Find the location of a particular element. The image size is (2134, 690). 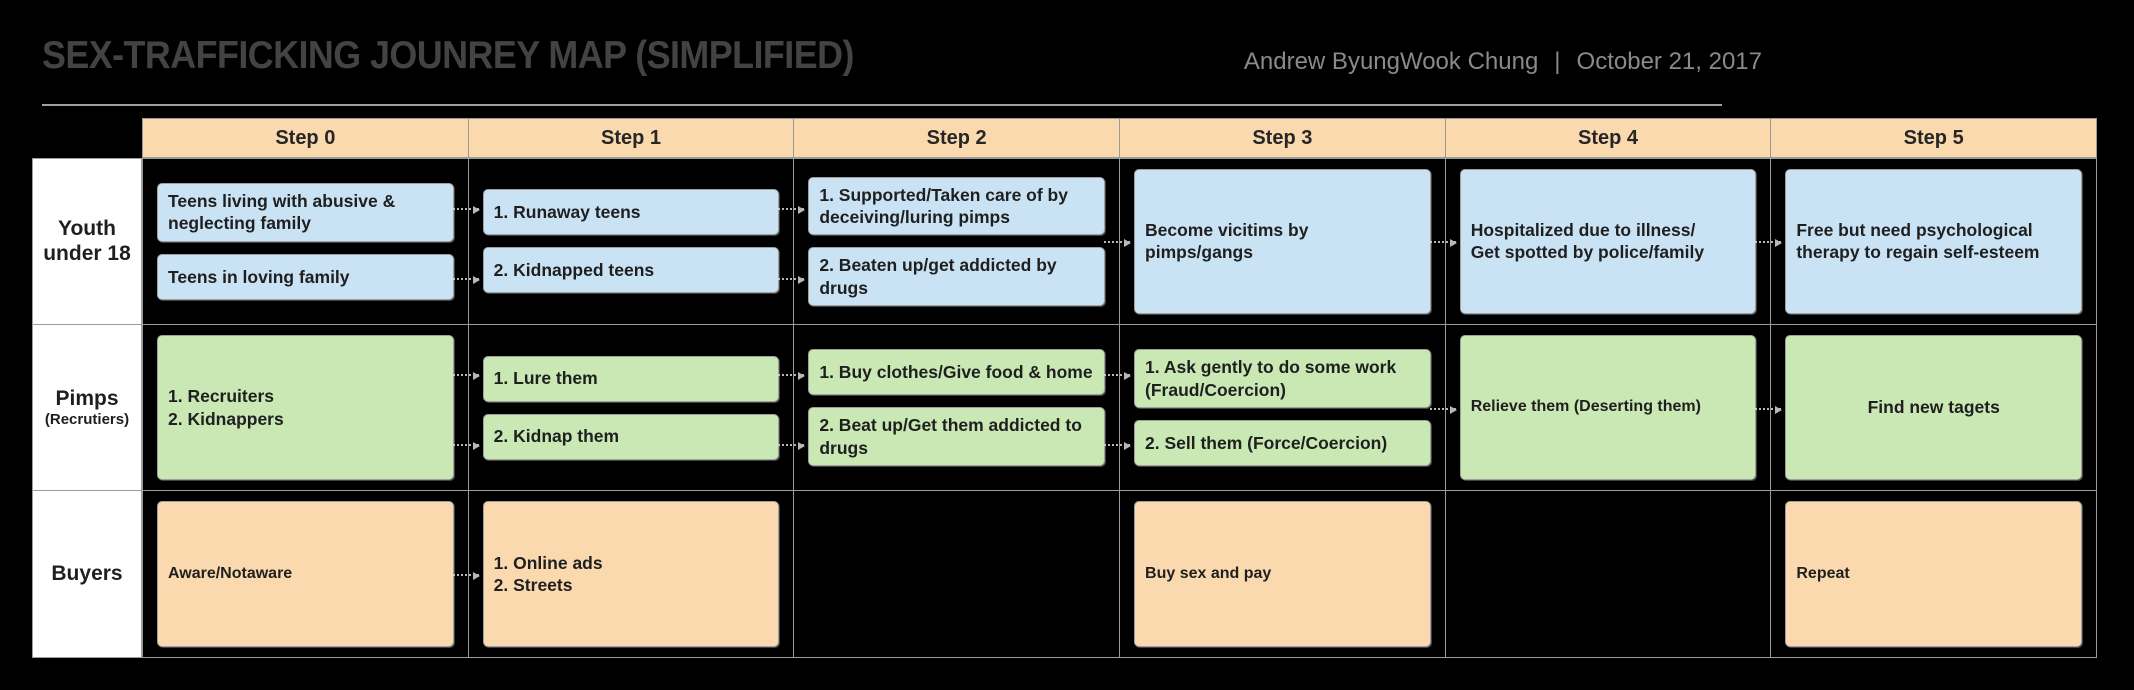

cell-lane0-step3: Become vicitims by pimps/gangs is located at coordinates (1275, 241).